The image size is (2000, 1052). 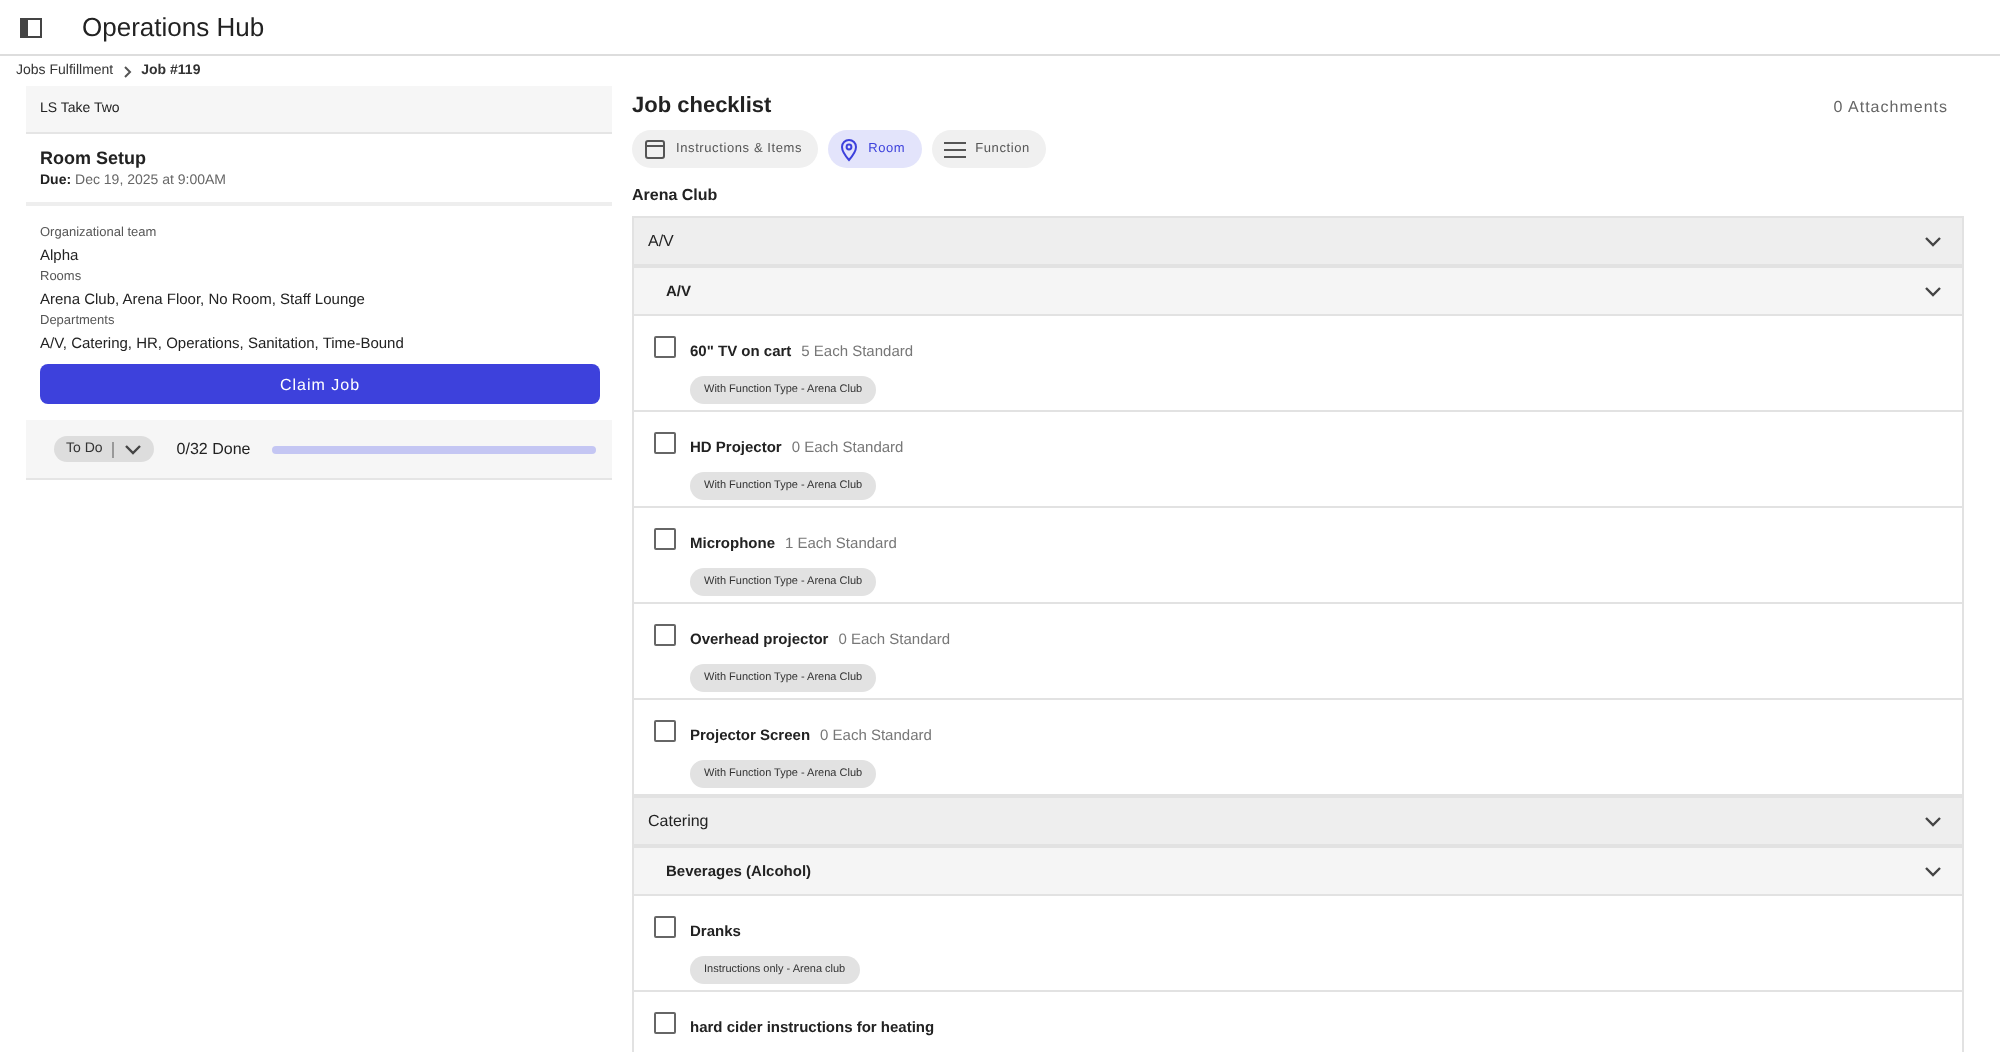 What do you see at coordinates (655, 149) in the screenshot?
I see `calendar-icon` at bounding box center [655, 149].